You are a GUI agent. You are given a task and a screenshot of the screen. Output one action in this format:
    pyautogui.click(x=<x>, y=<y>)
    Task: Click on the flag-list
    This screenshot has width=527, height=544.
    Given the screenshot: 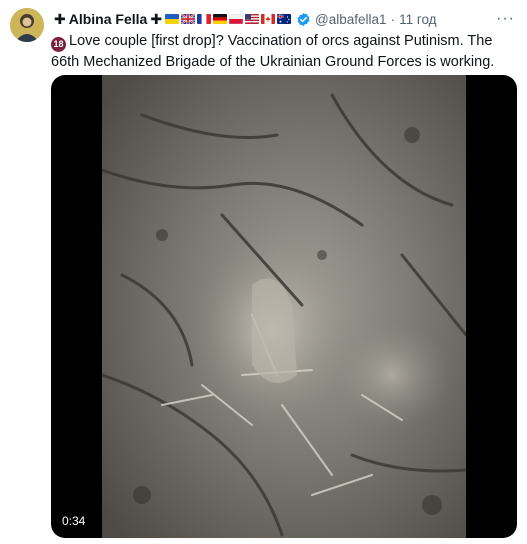 What is the action you would take?
    pyautogui.click(x=228, y=19)
    